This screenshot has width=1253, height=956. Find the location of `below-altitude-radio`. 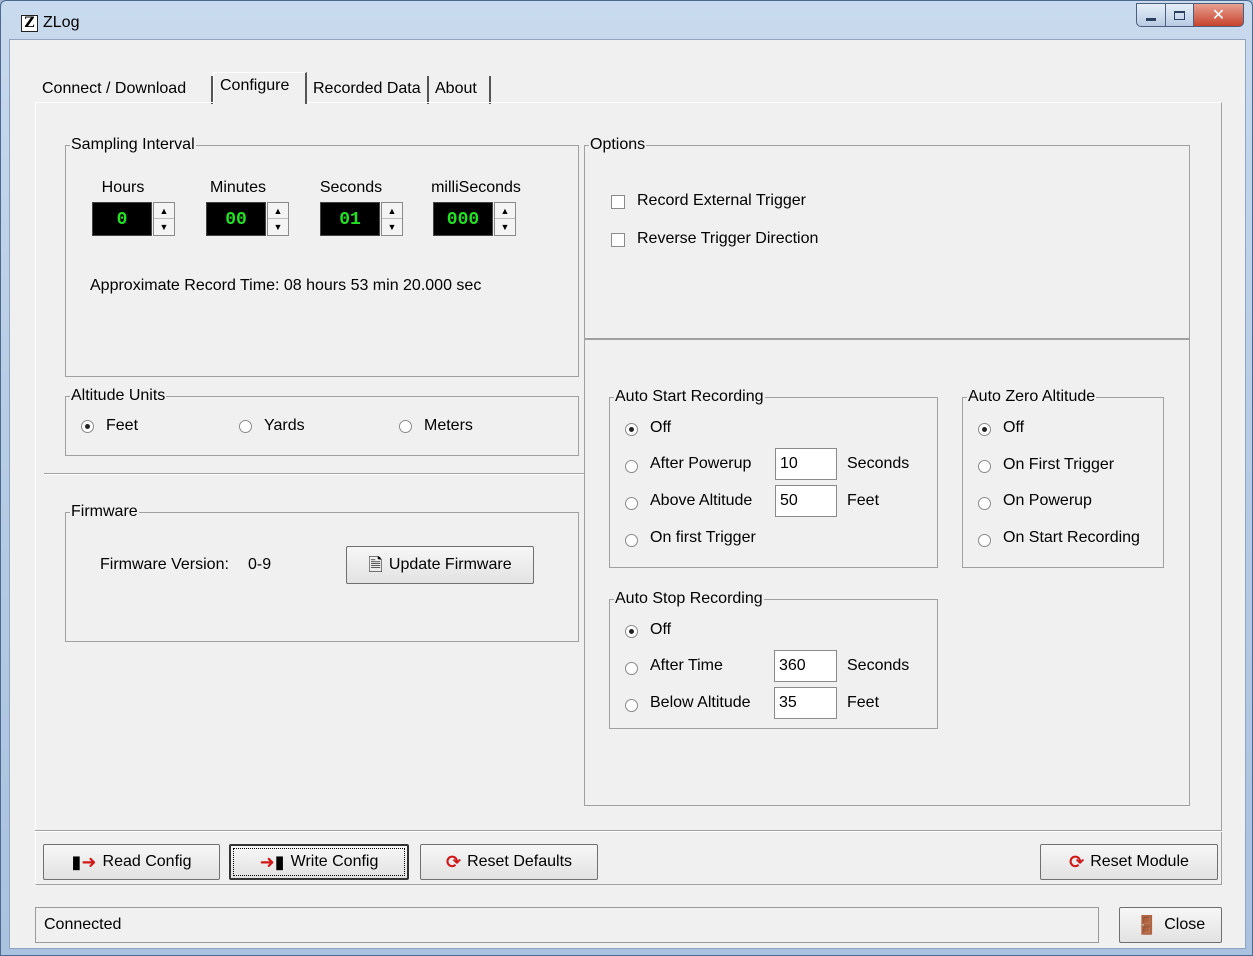

below-altitude-radio is located at coordinates (631, 705).